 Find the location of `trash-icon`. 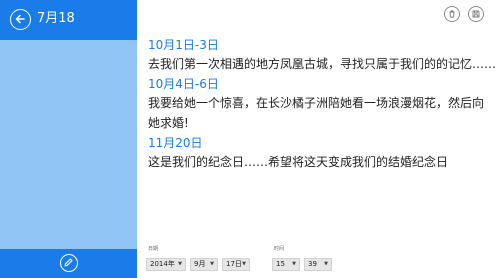

trash-icon is located at coordinates (452, 14).